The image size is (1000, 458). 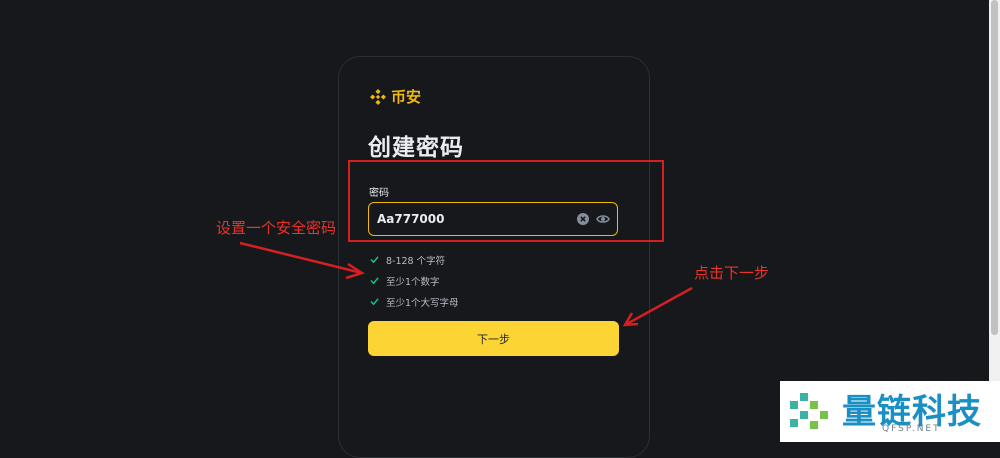 What do you see at coordinates (911, 429) in the screenshot?
I see `watermark-subtitle: QFSP.NET` at bounding box center [911, 429].